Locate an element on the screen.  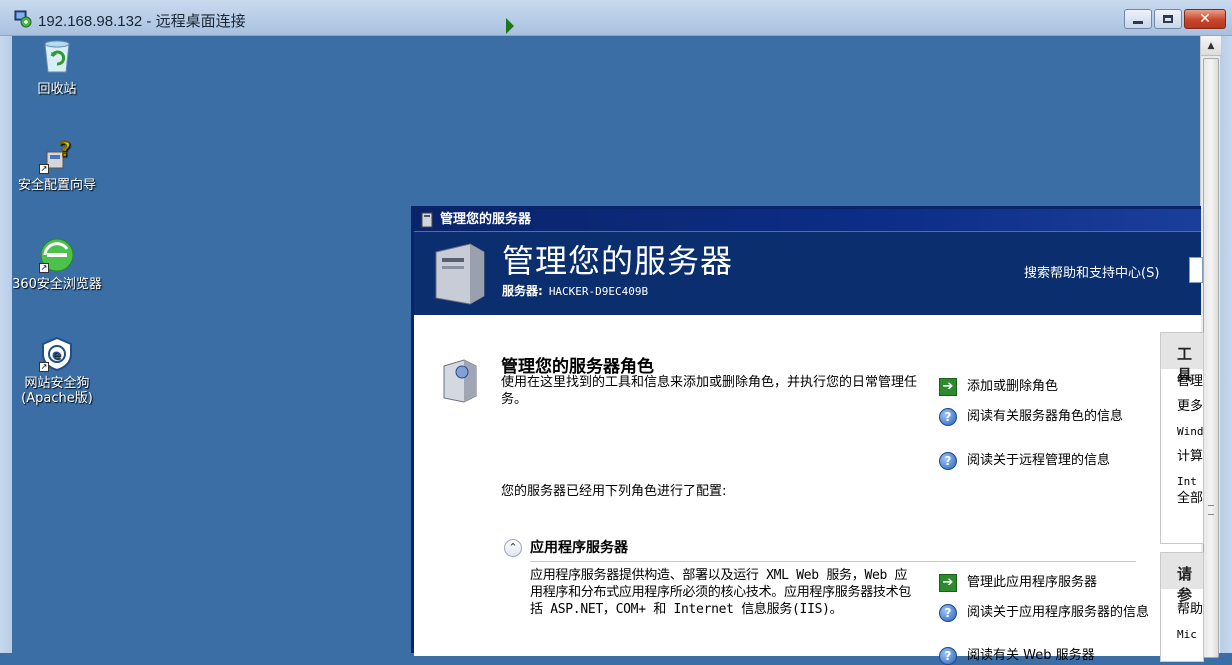
restore-icon is located at coordinates (1168, 19).